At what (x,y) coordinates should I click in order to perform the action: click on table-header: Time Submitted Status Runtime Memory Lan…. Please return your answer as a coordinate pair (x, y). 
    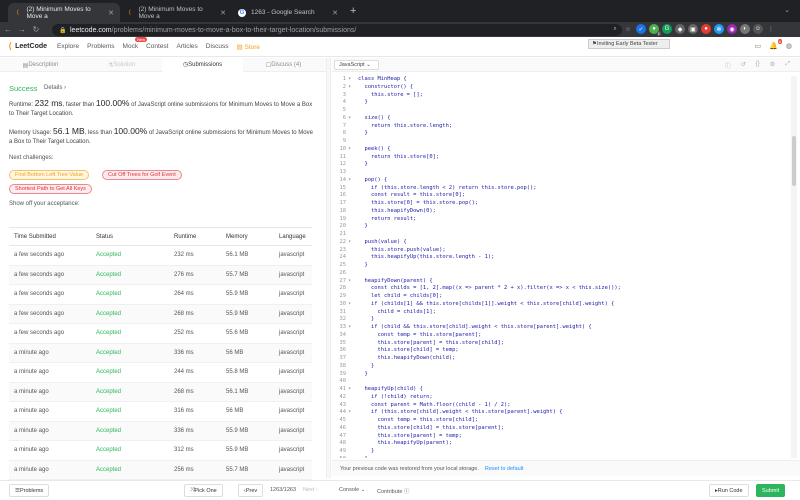
    Looking at the image, I should click on (160, 236).